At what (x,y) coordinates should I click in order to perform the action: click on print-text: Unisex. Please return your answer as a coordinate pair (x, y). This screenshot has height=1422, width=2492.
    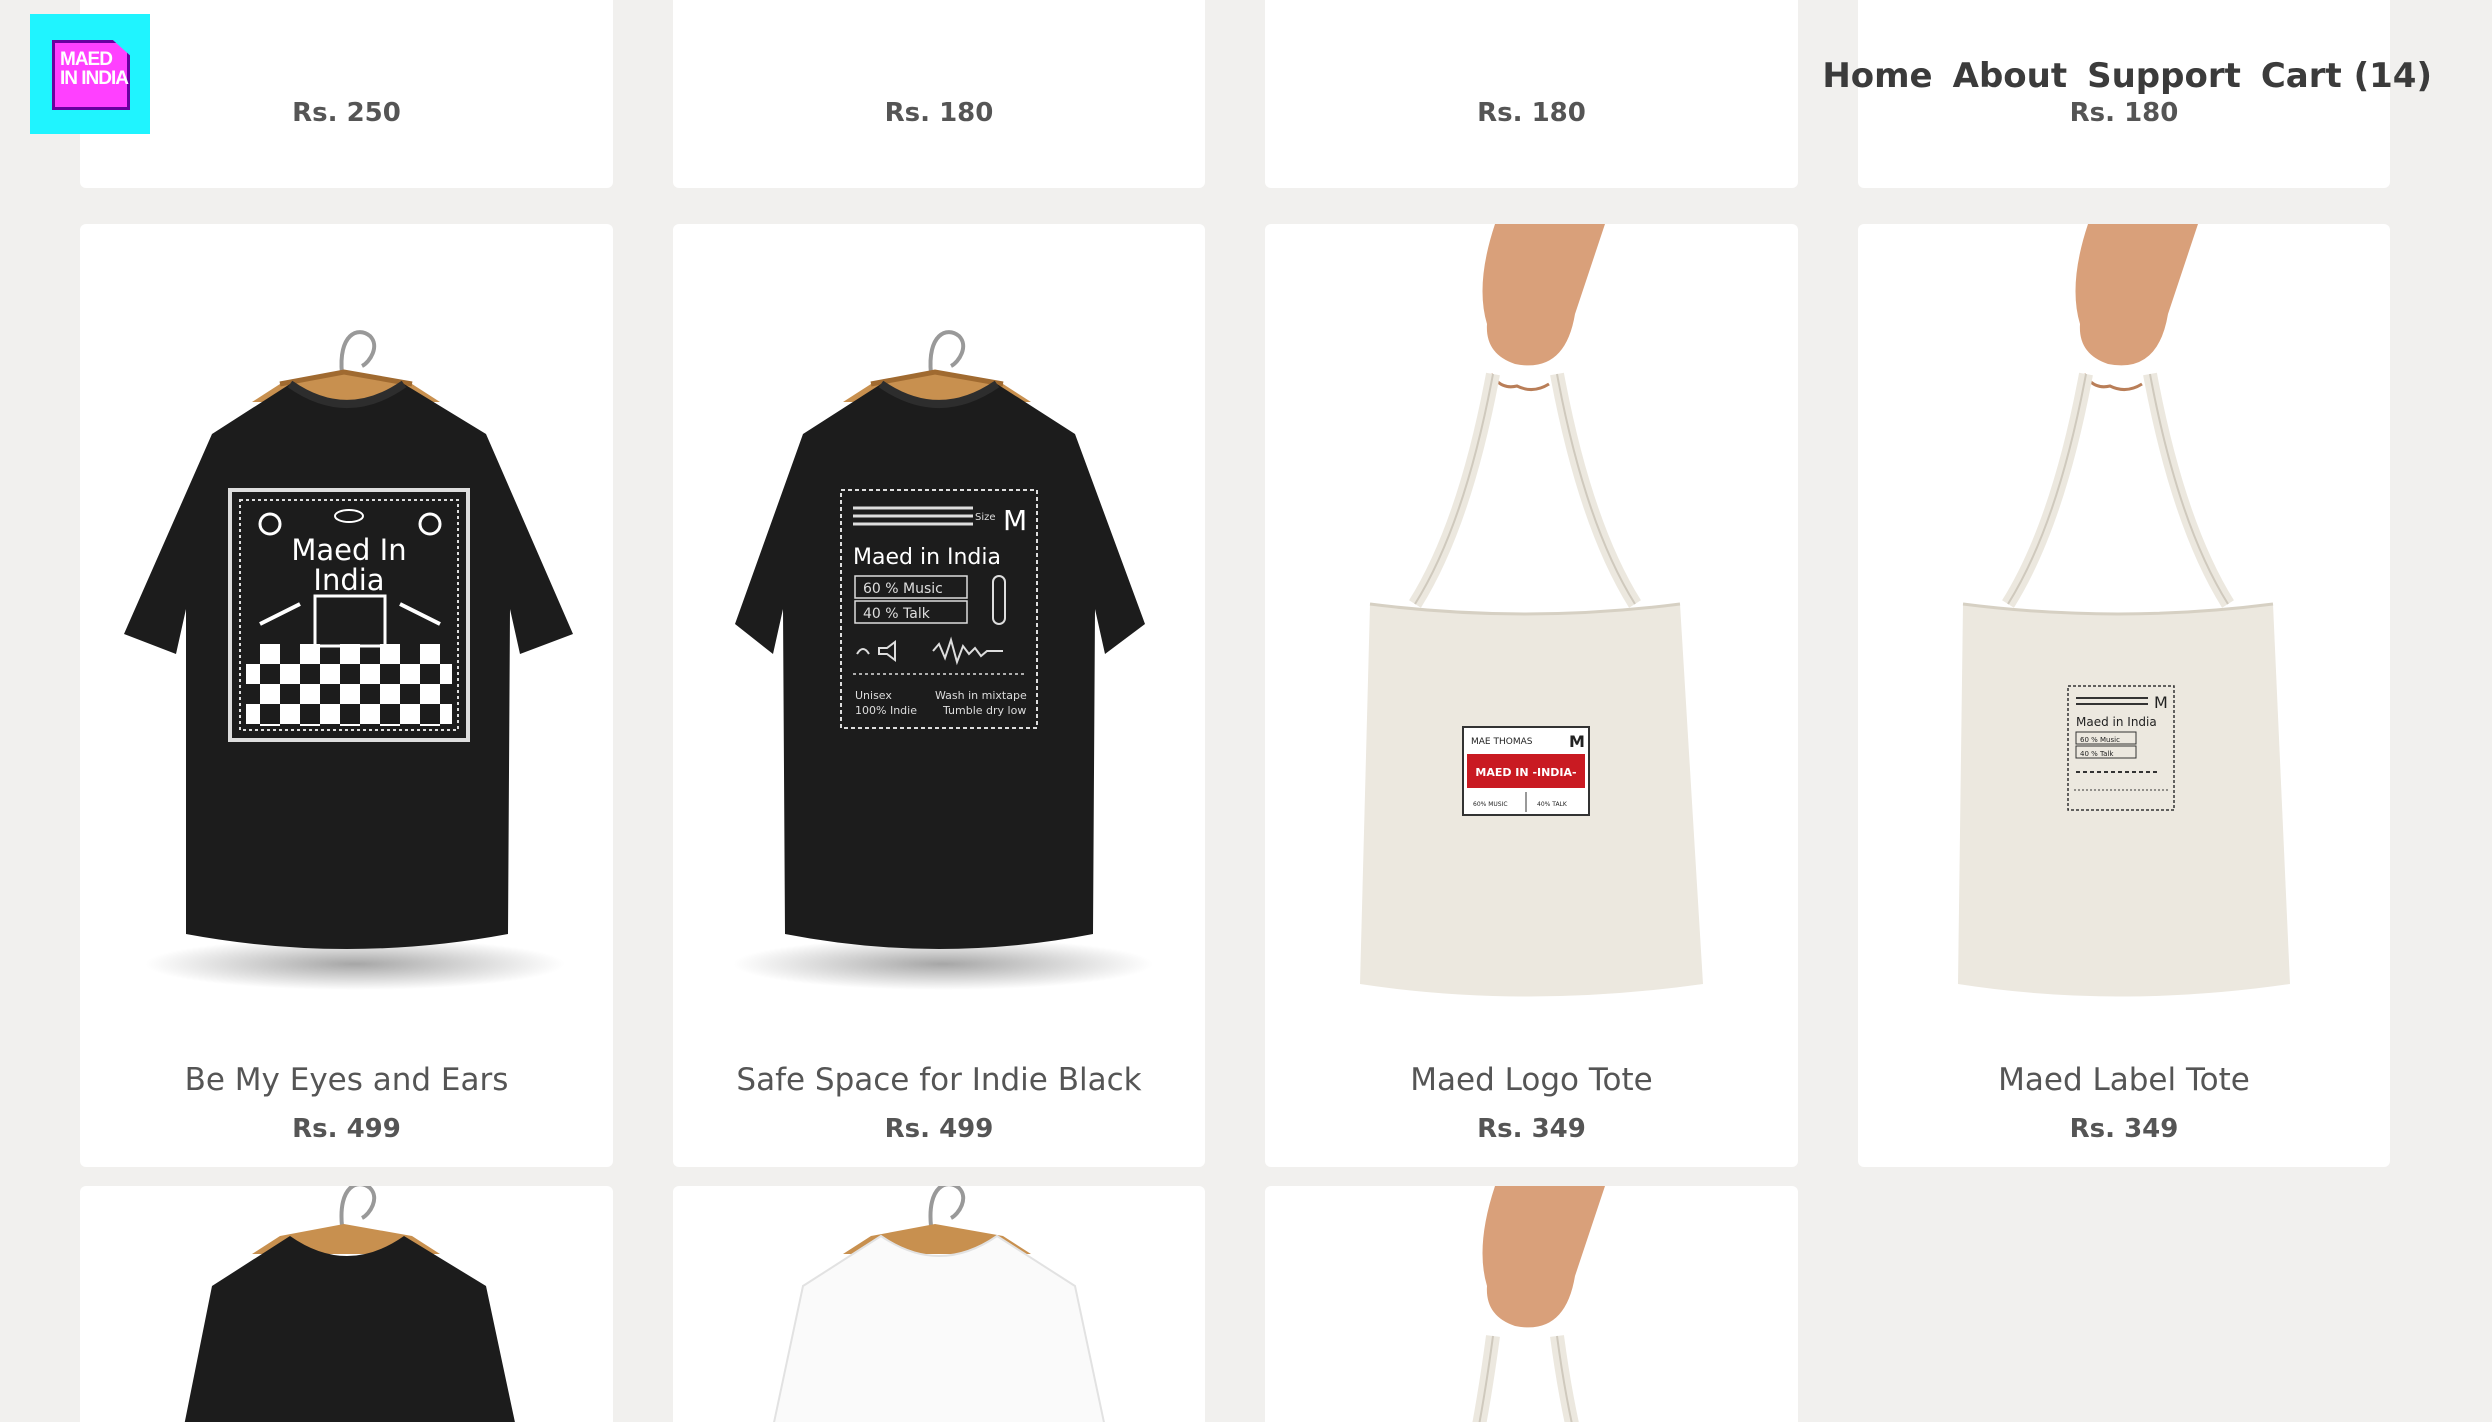
    Looking at the image, I should click on (873, 695).